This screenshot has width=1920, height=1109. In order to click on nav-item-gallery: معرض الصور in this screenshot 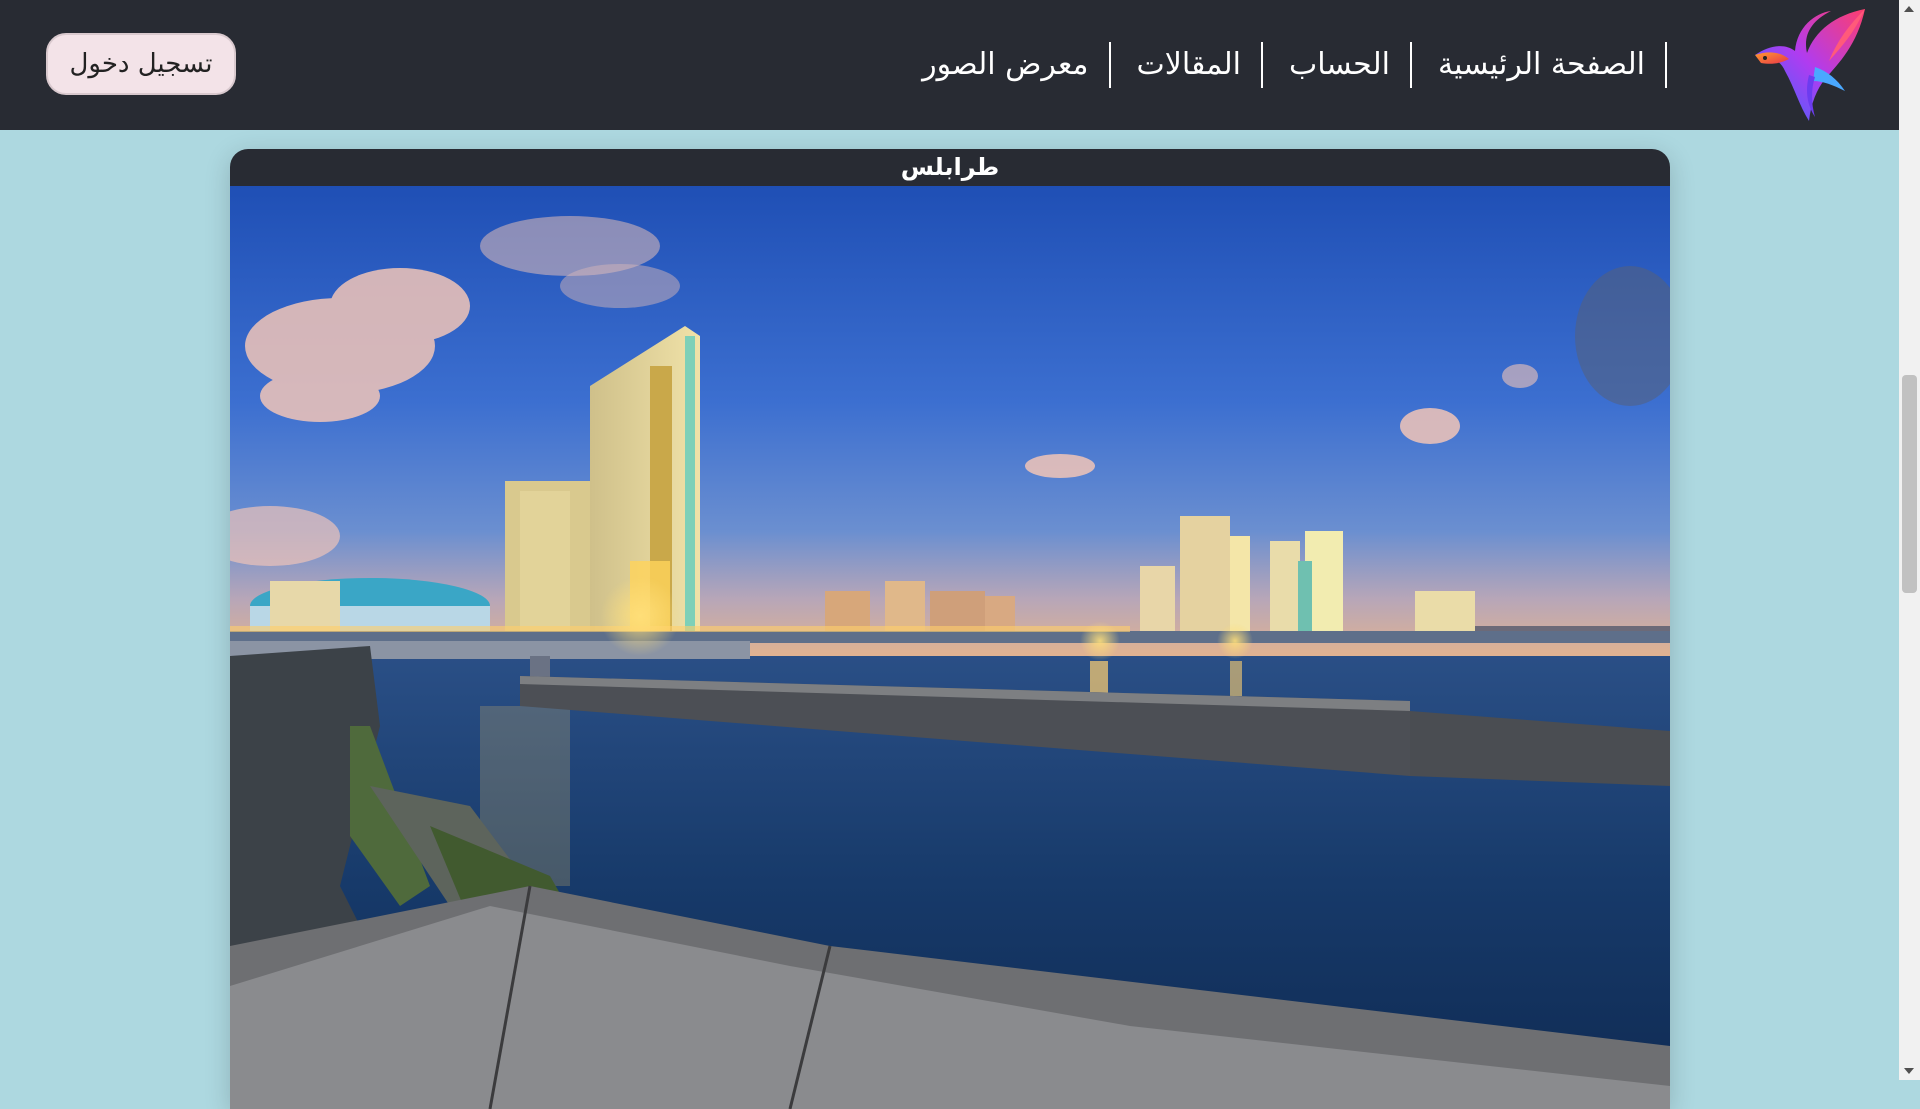, I will do `click(1010, 65)`.